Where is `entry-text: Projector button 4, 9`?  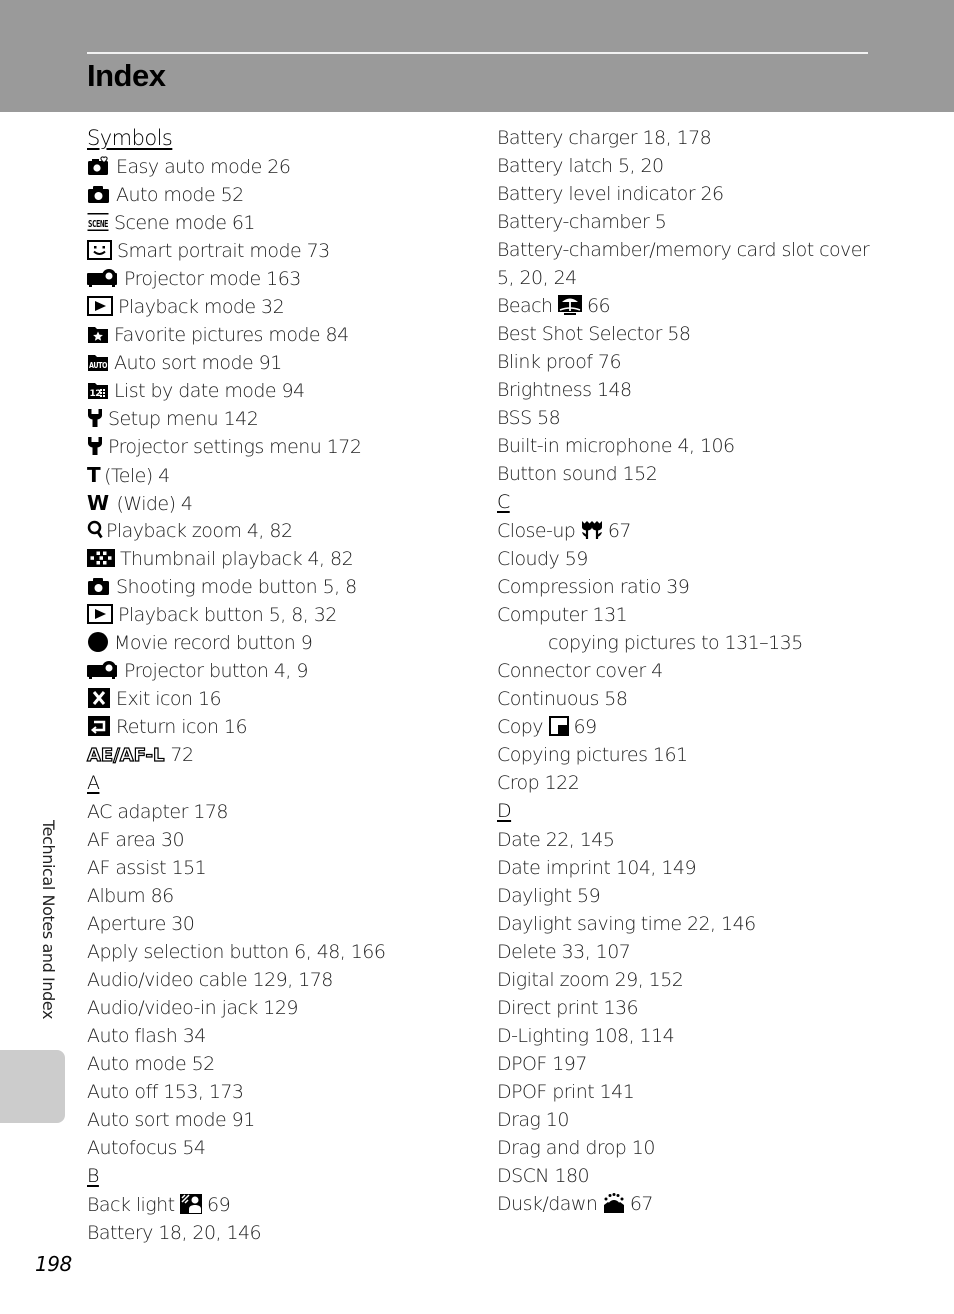 entry-text: Projector button 4, 9 is located at coordinates (216, 671).